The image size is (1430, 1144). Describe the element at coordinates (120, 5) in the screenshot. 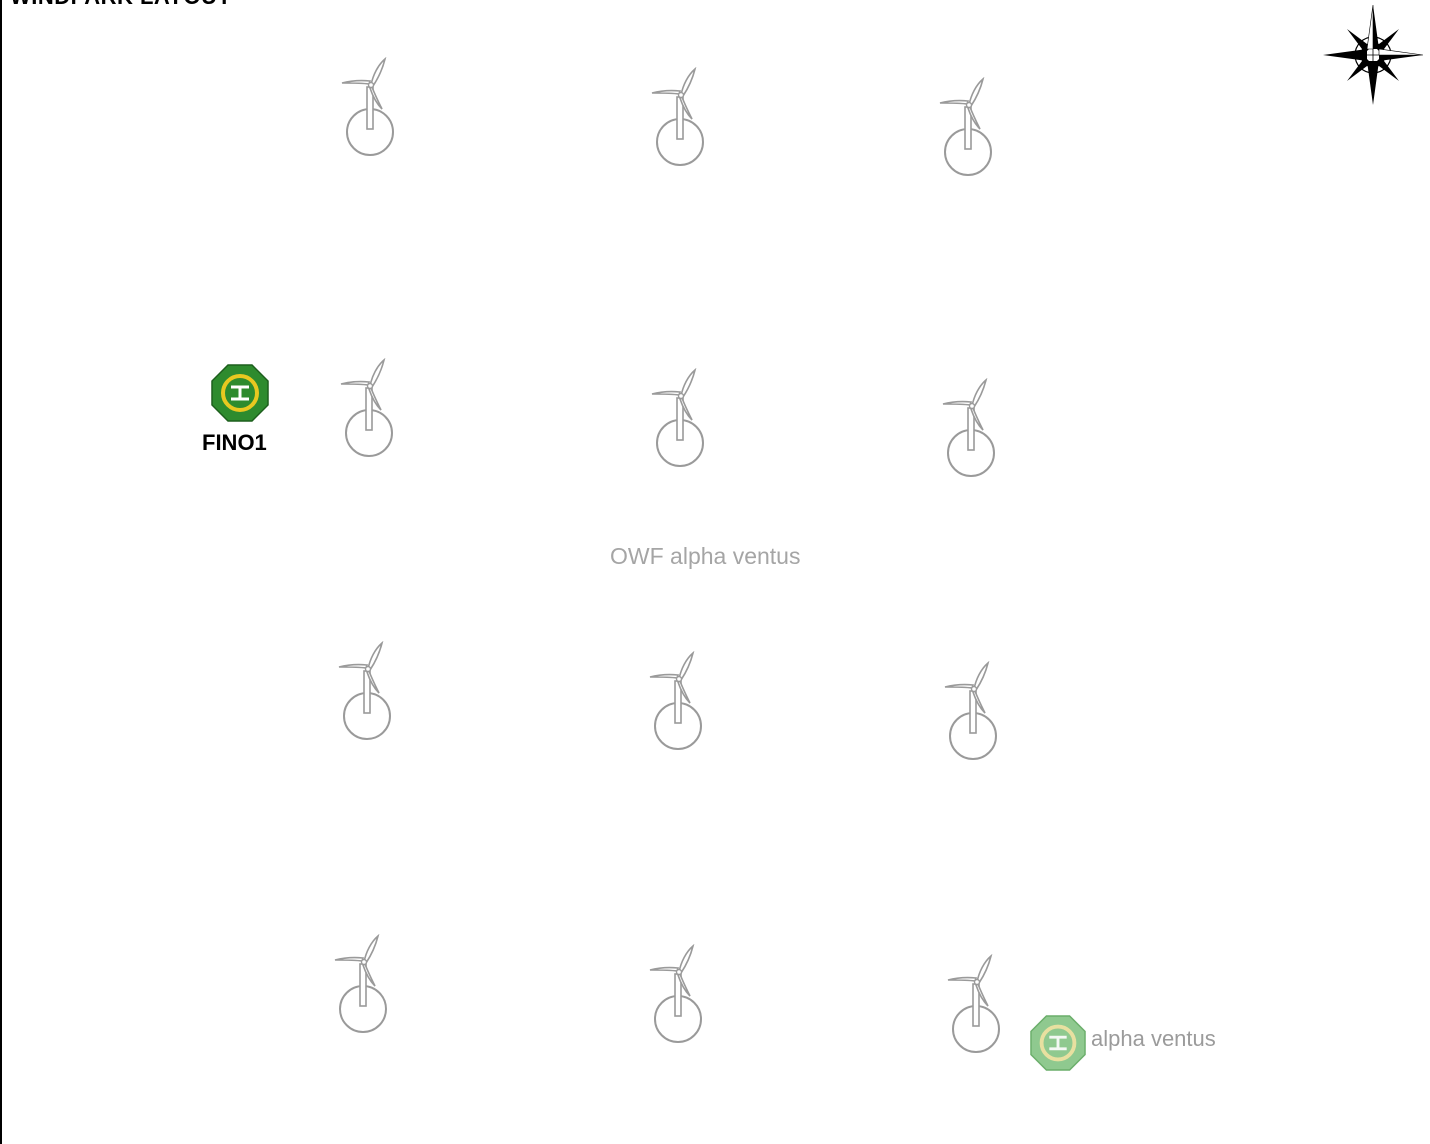

I see `map-title: WINDPARK LAYOUT` at that location.